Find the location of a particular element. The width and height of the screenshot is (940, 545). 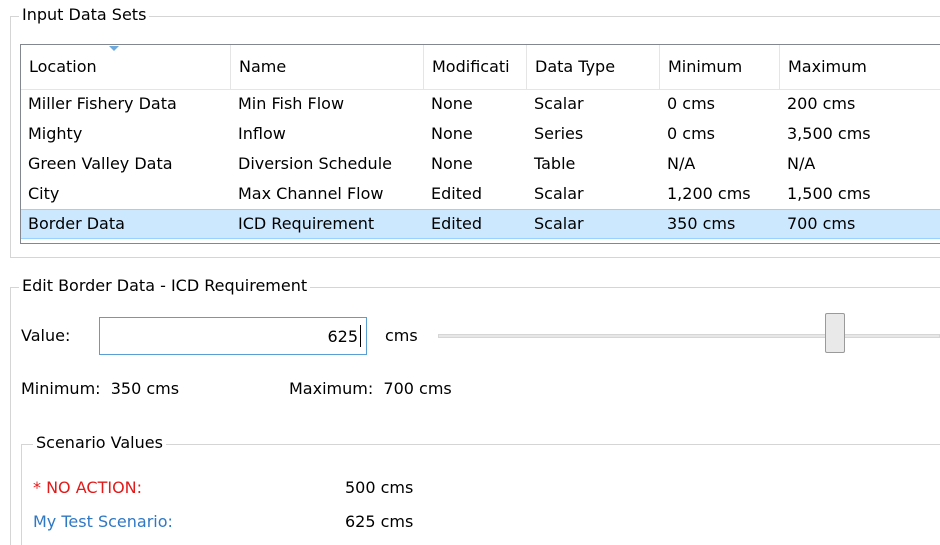

value-label: Value: is located at coordinates (46, 335).